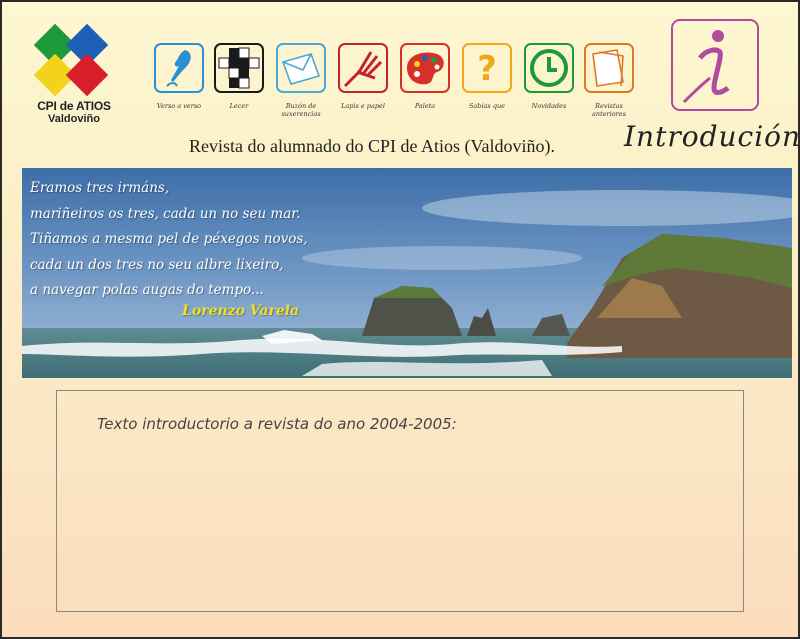 Image resolution: width=800 pixels, height=639 pixels. I want to click on nav-label: Revistas anteriores, so click(609, 110).